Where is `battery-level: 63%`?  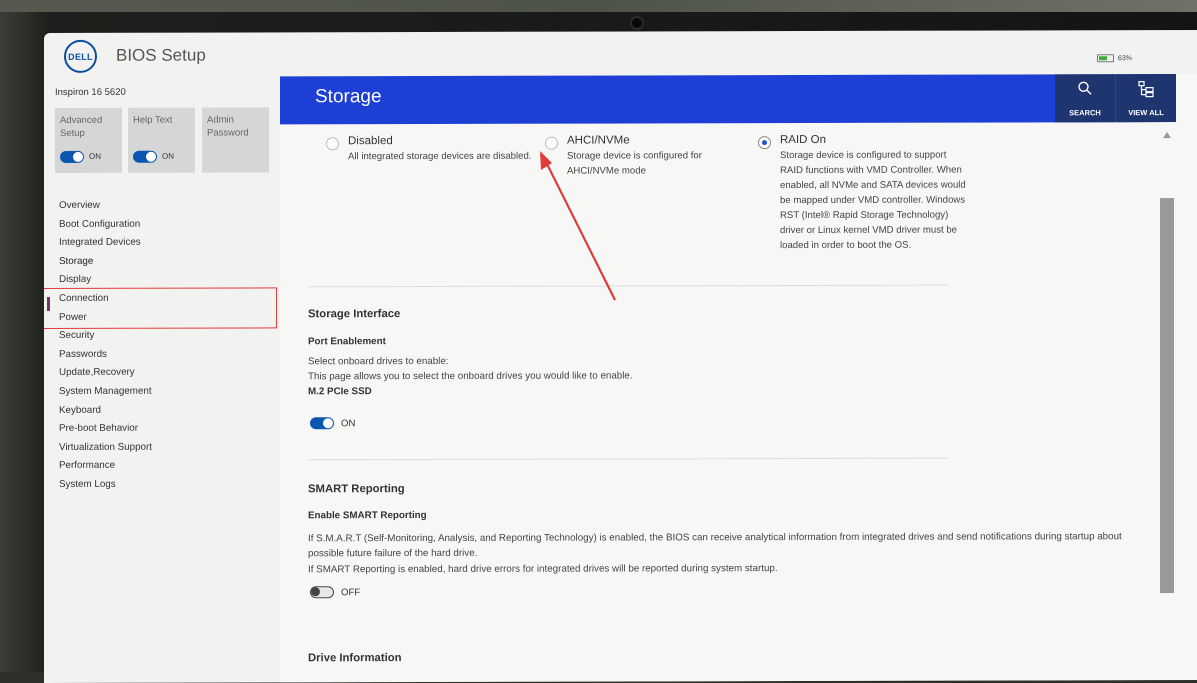 battery-level: 63% is located at coordinates (1125, 58).